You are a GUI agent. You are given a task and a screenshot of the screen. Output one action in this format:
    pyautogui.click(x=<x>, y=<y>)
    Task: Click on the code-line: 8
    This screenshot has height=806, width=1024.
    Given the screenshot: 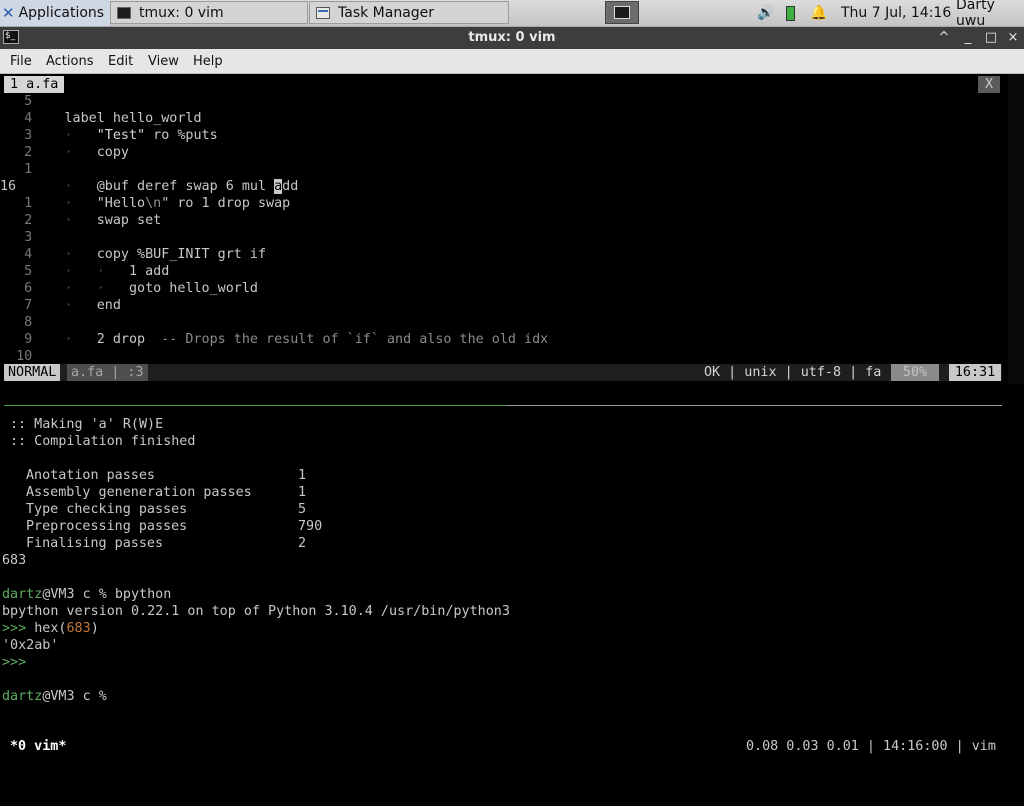 What is the action you would take?
    pyautogui.click(x=16, y=322)
    